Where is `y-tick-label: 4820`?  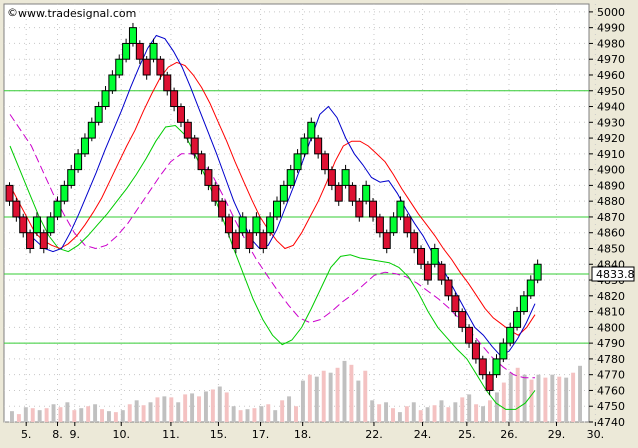
y-tick-label: 4820 is located at coordinates (611, 296).